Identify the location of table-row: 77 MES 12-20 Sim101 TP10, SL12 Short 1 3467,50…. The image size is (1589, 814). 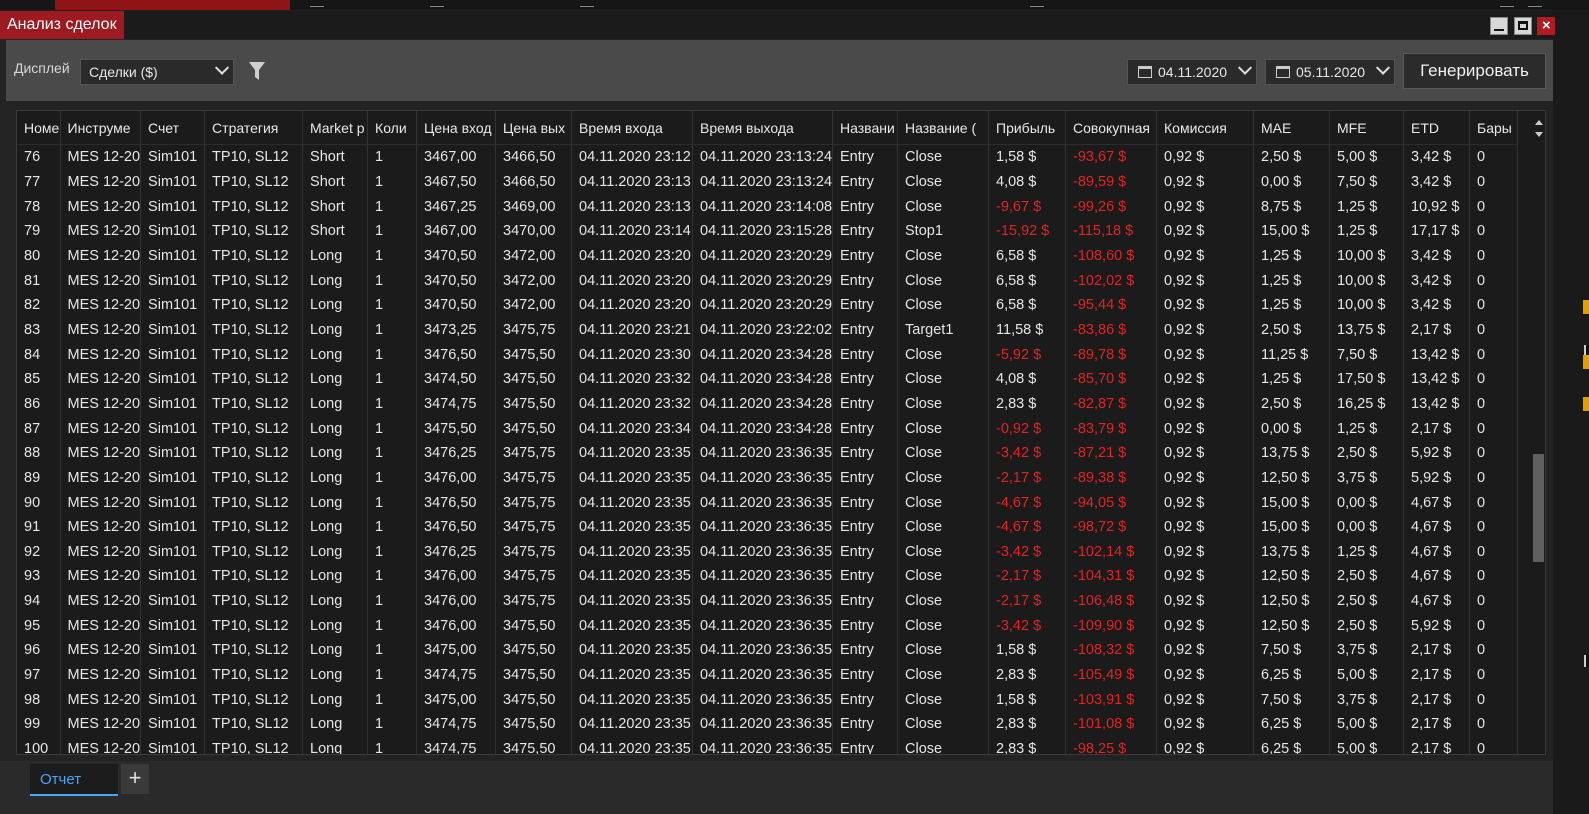
(768, 182).